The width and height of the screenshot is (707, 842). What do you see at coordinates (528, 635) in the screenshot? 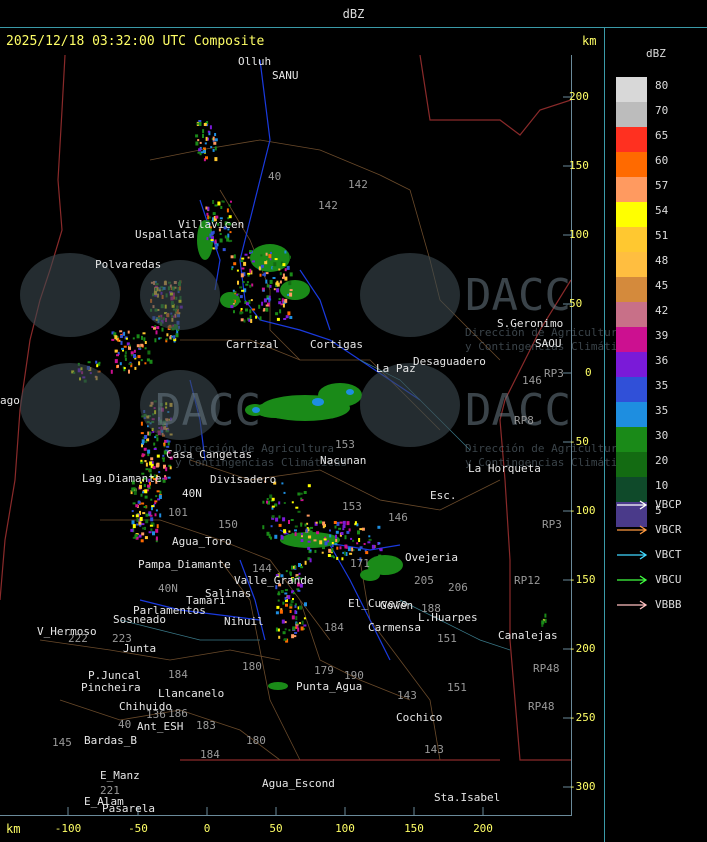
I see `place-label: Canalejas` at bounding box center [528, 635].